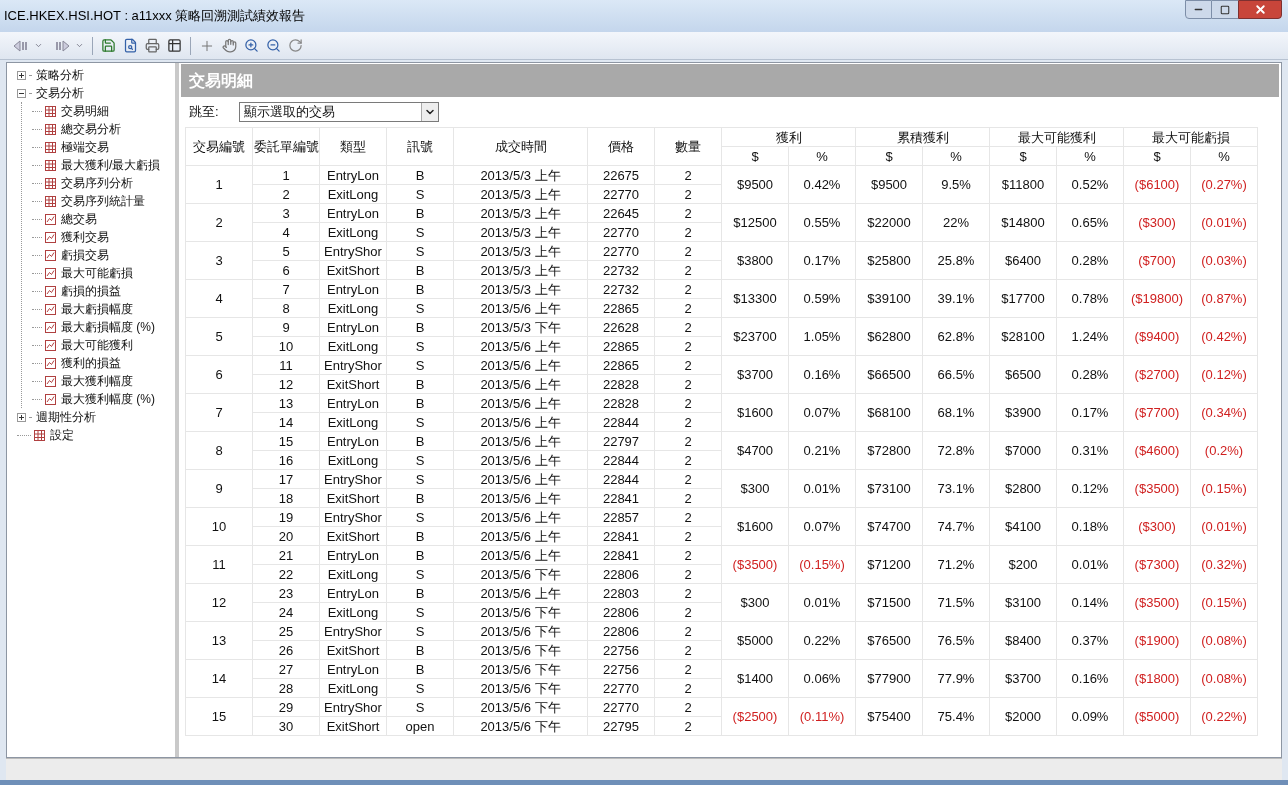 This screenshot has width=1288, height=785. What do you see at coordinates (85, 237) in the screenshot?
I see `tree-item: 獲利交易` at bounding box center [85, 237].